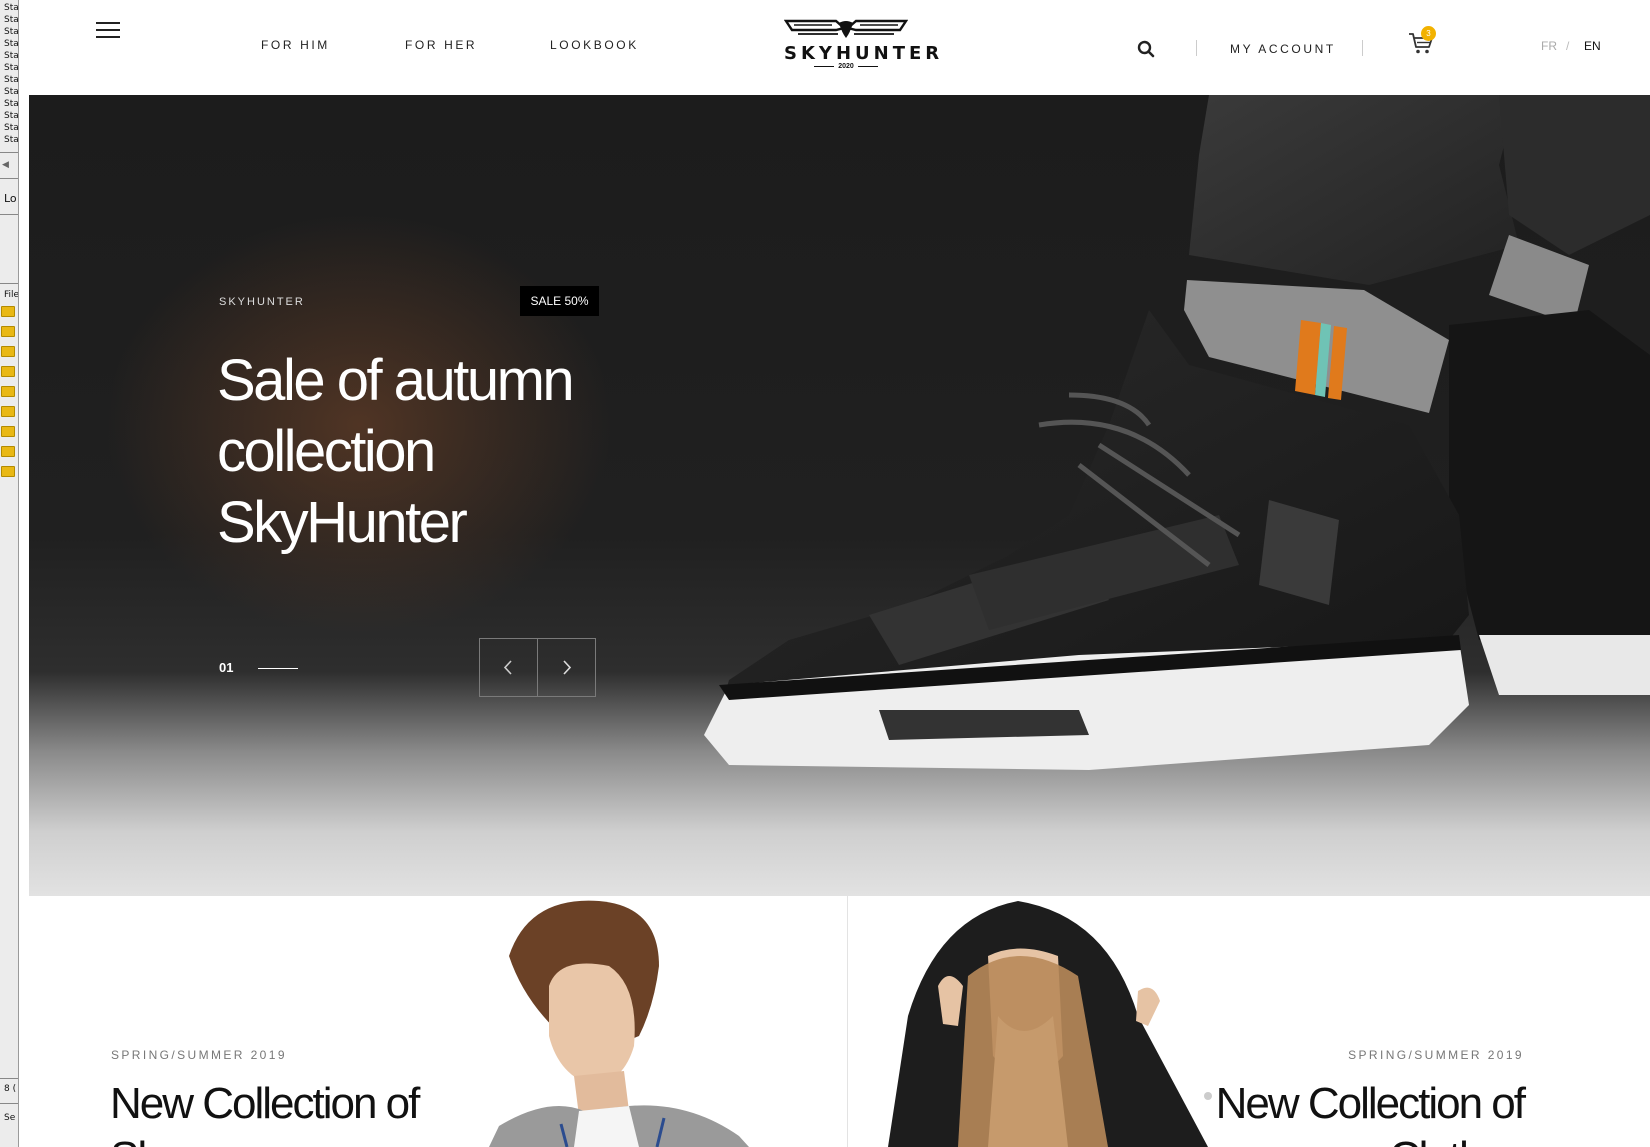  Describe the element at coordinates (846, 66) in the screenshot. I see `logo-year: 2020` at that location.